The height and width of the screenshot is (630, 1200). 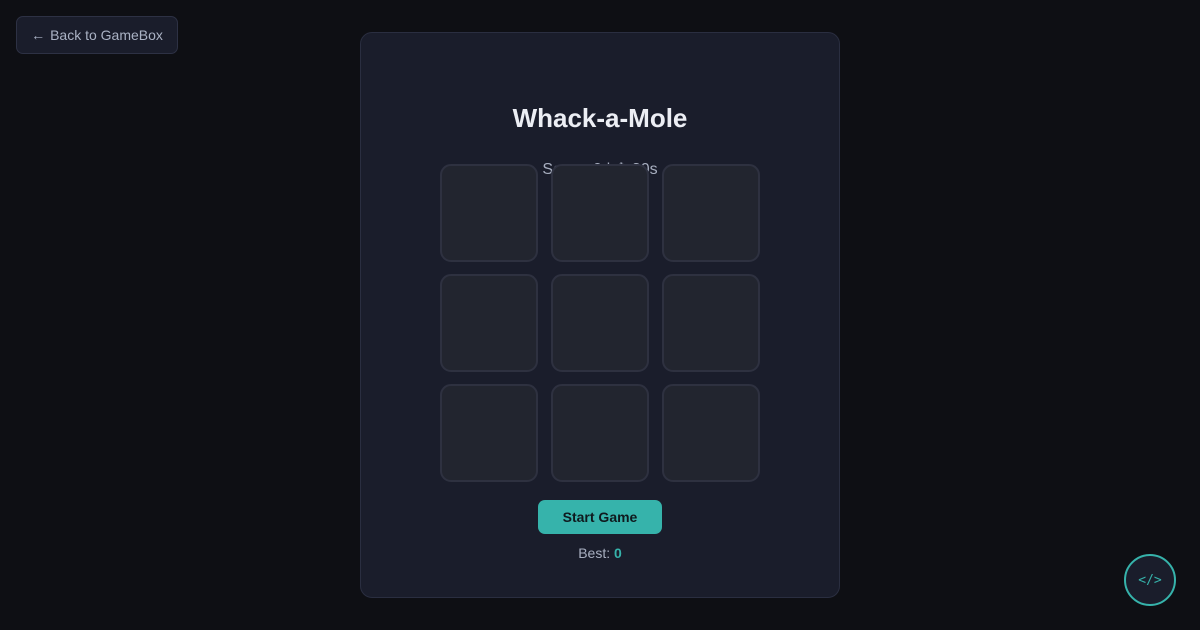 I want to click on code-icon: </>, so click(x=1150, y=580).